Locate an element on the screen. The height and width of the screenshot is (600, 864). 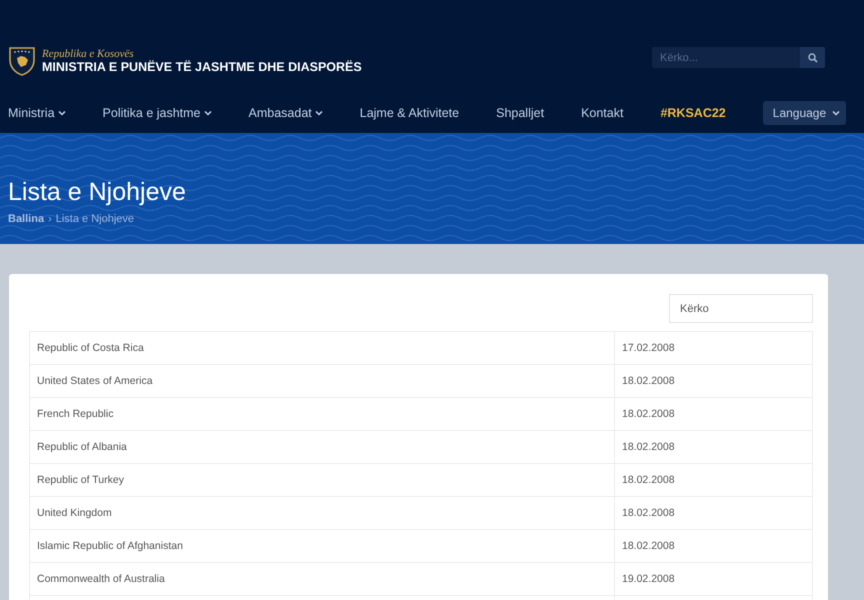
country-cell: Republic of Costa Rica is located at coordinates (322, 348).